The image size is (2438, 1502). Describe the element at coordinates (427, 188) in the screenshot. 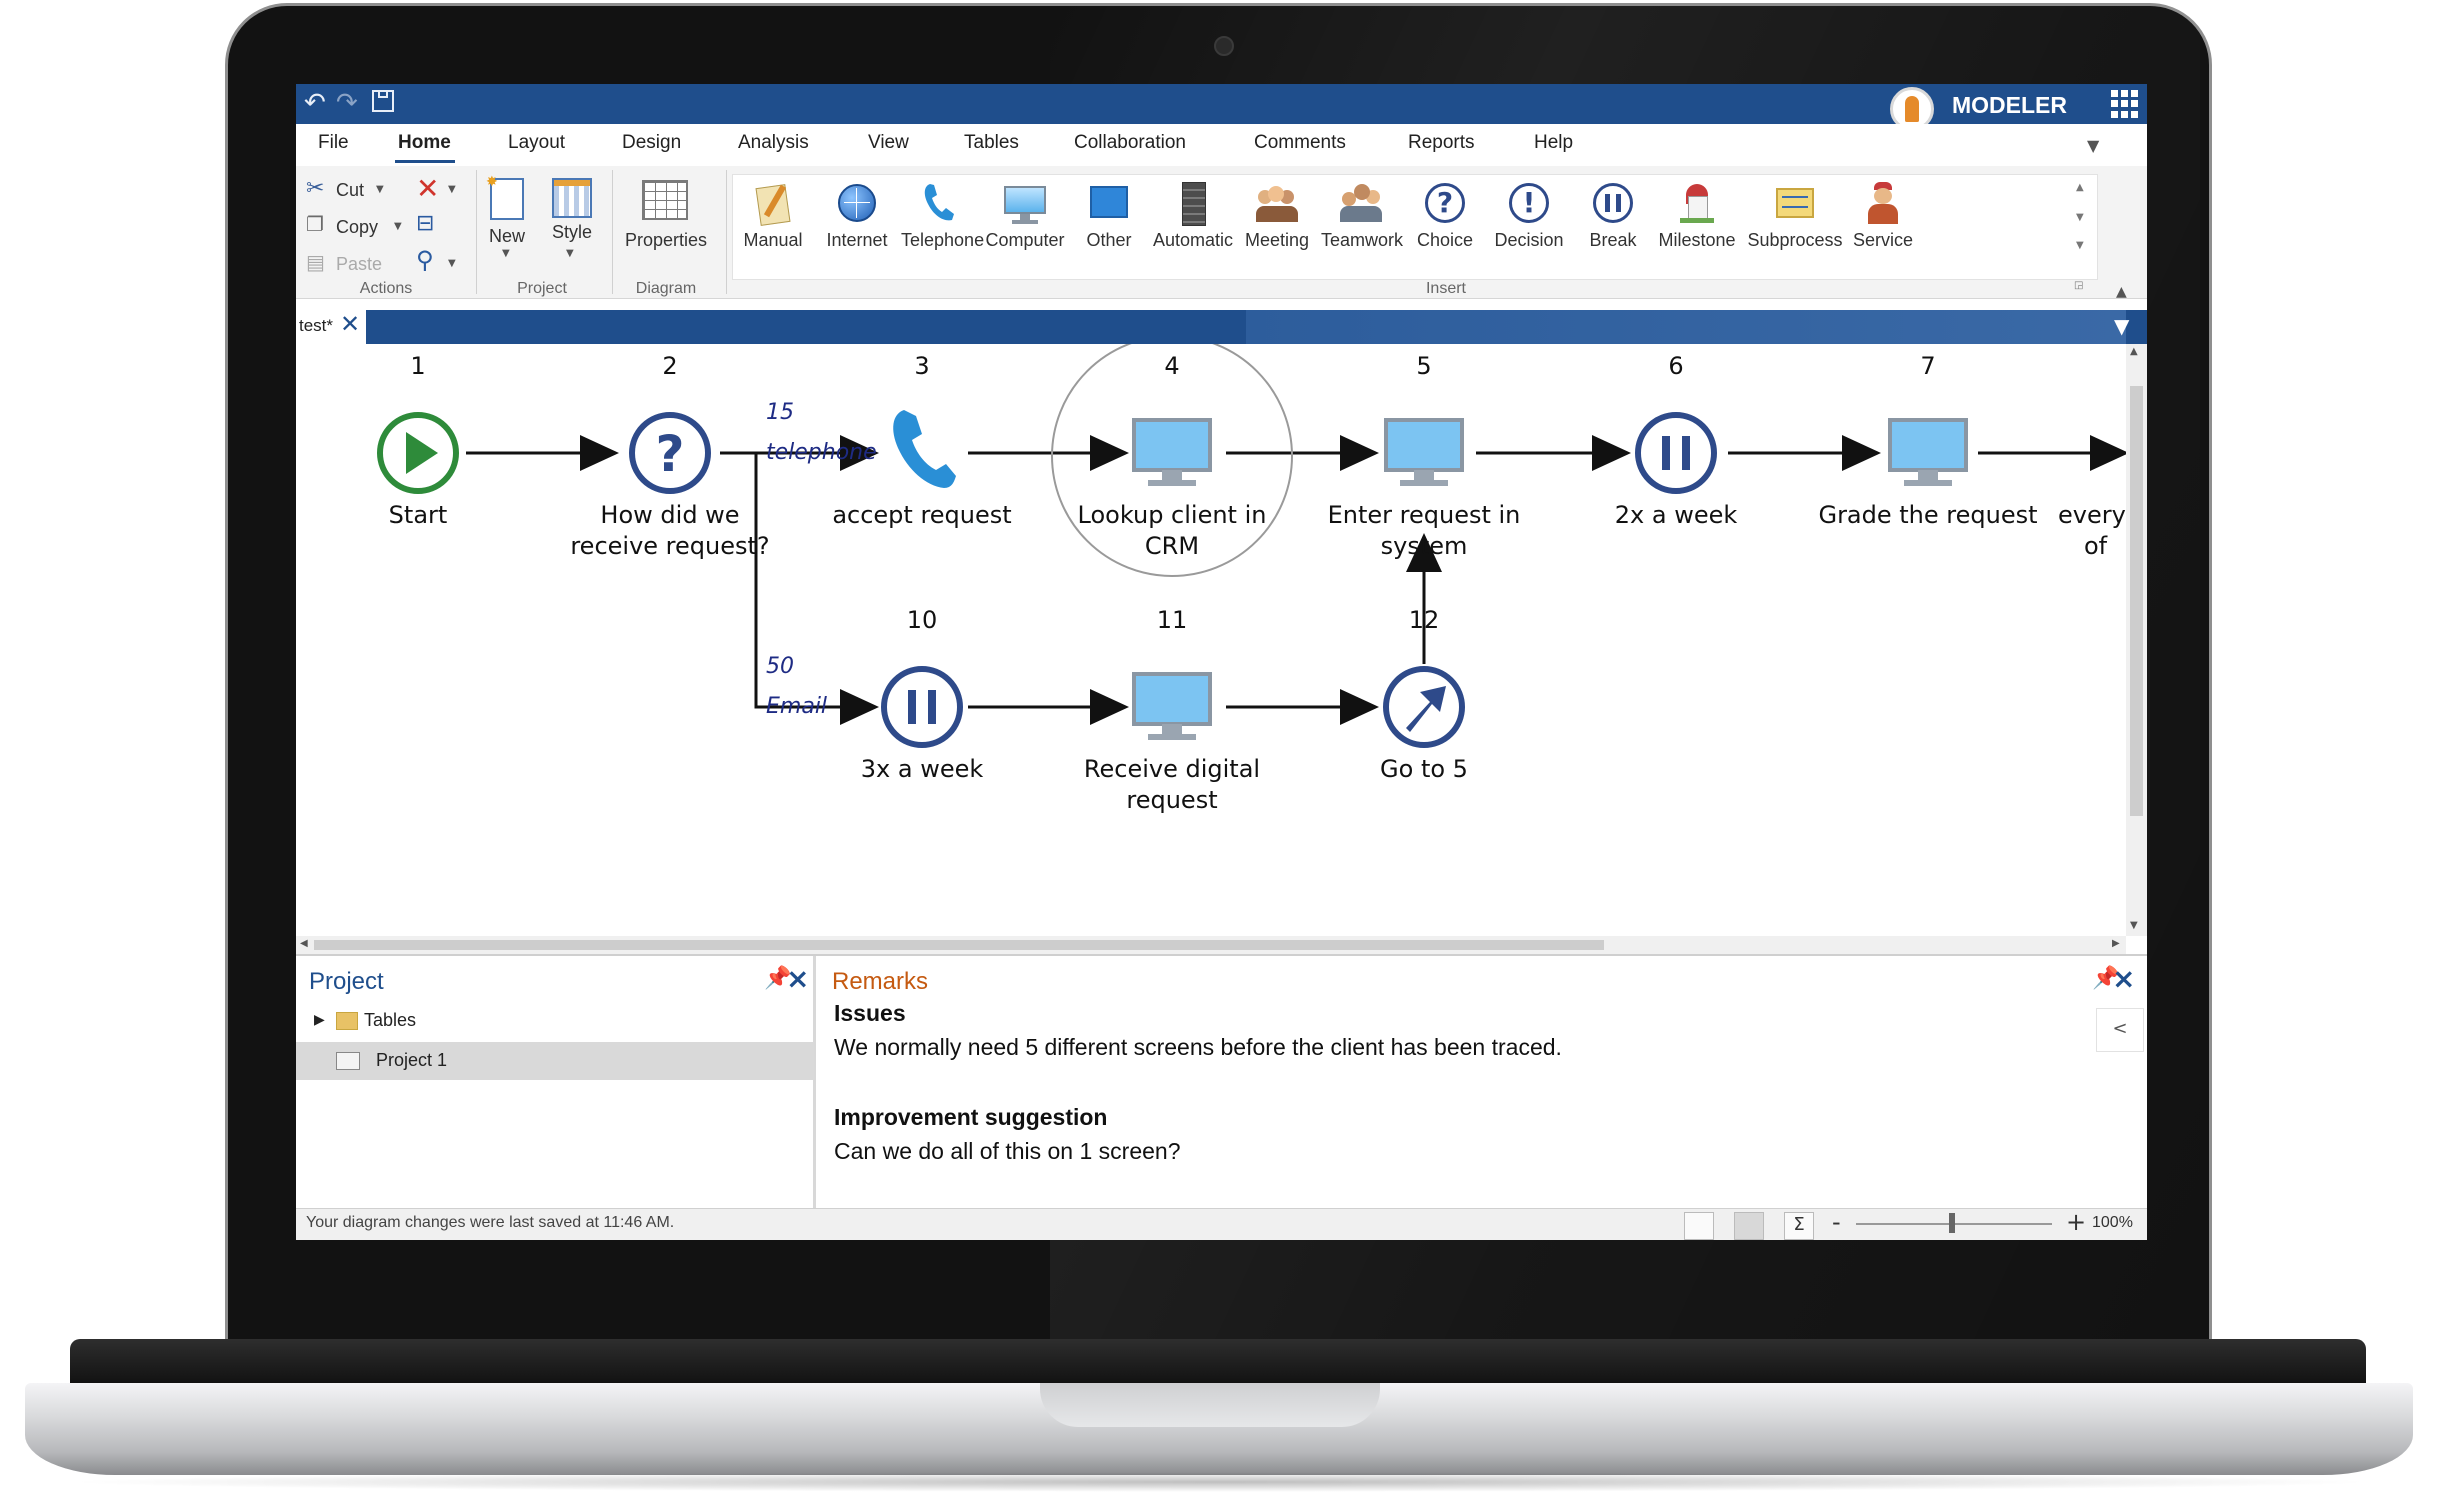

I see `delete-icon: ✕` at that location.